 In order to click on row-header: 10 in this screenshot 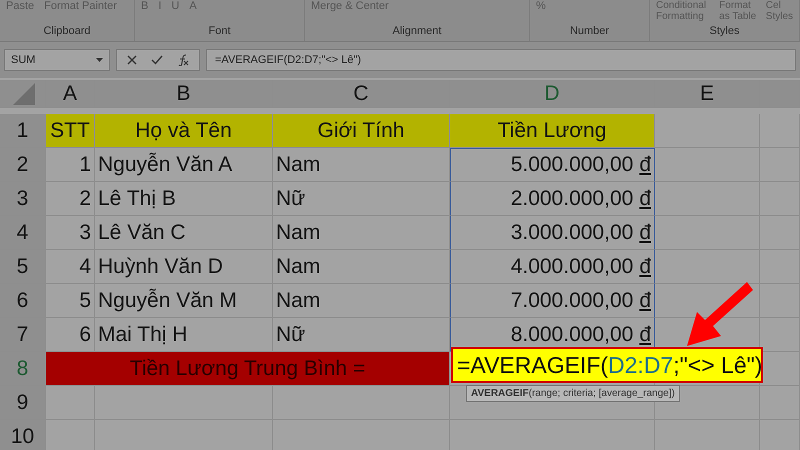, I will do `click(23, 435)`.